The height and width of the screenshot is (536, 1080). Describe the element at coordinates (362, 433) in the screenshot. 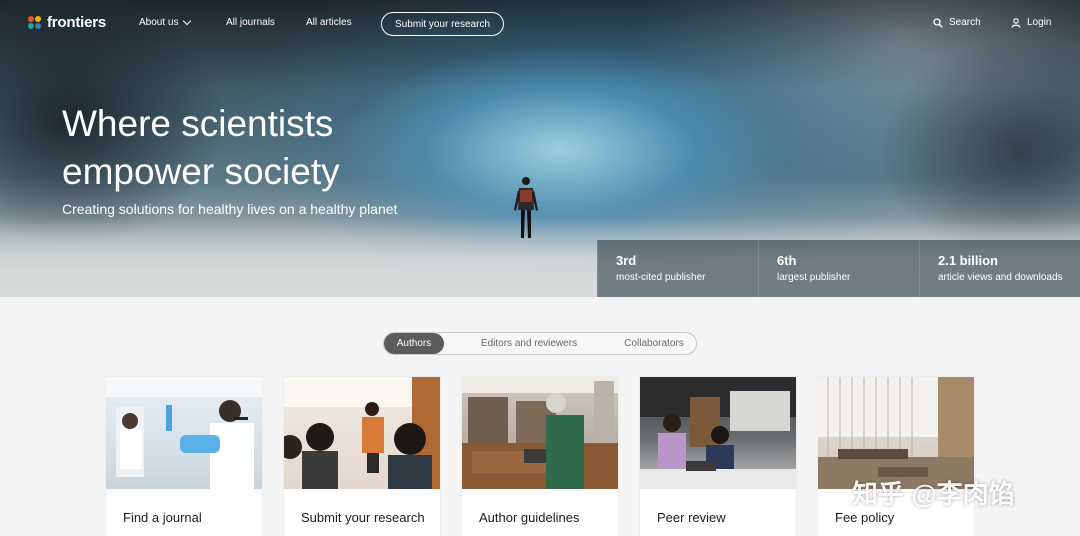

I see `card-image-presentation` at that location.